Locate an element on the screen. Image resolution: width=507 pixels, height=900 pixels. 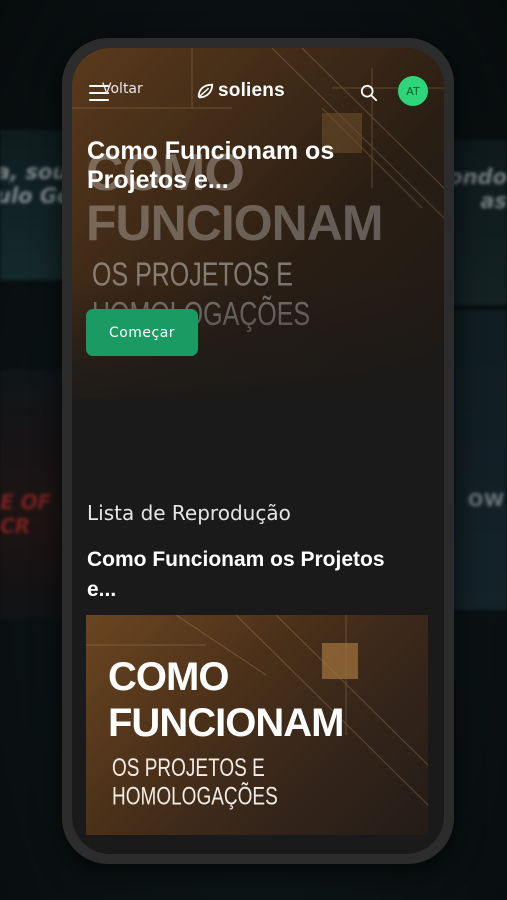
search-icon is located at coordinates (369, 93).